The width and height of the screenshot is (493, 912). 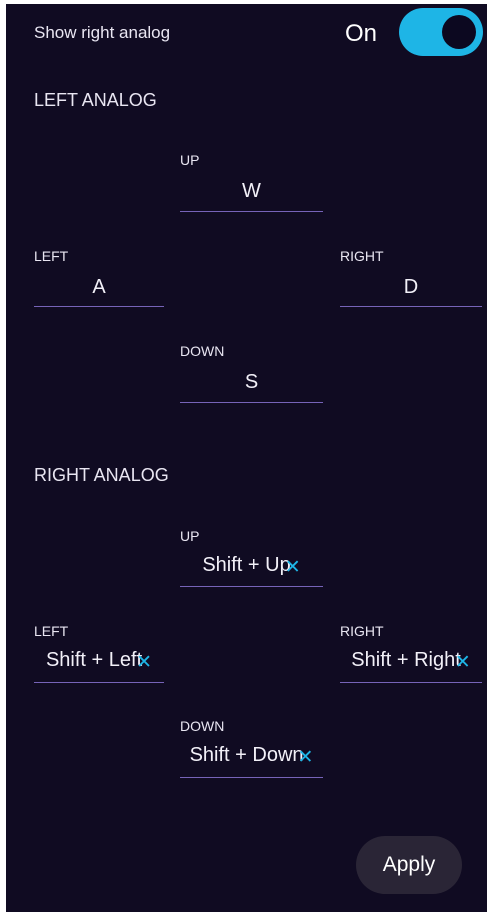 What do you see at coordinates (409, 865) in the screenshot?
I see `apply-button: Apply` at bounding box center [409, 865].